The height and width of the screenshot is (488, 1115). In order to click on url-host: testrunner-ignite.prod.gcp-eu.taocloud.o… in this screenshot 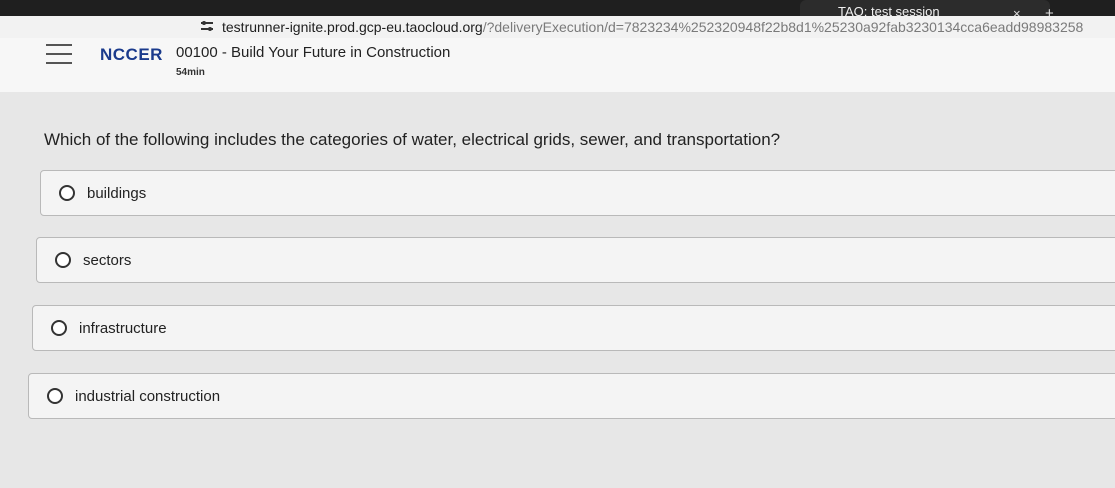, I will do `click(352, 27)`.